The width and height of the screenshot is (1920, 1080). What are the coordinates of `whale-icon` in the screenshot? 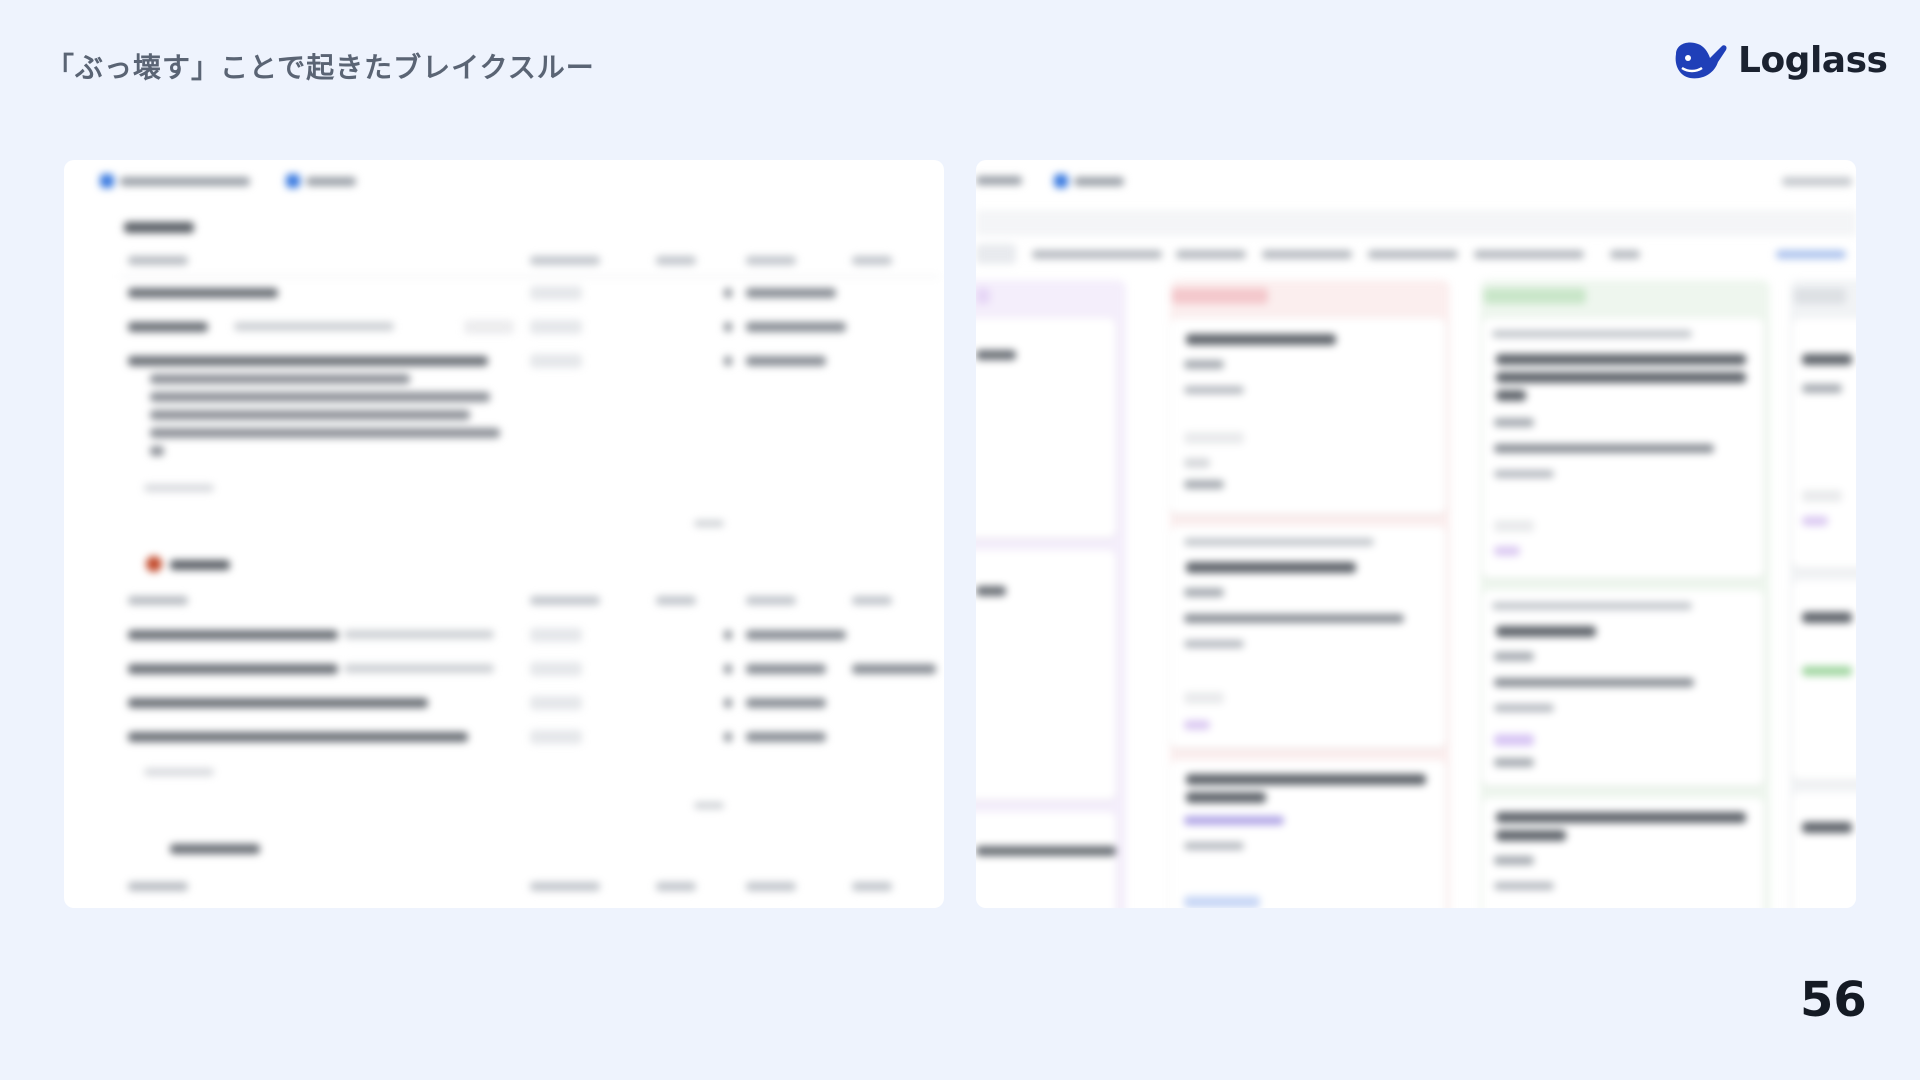 It's located at (1701, 60).